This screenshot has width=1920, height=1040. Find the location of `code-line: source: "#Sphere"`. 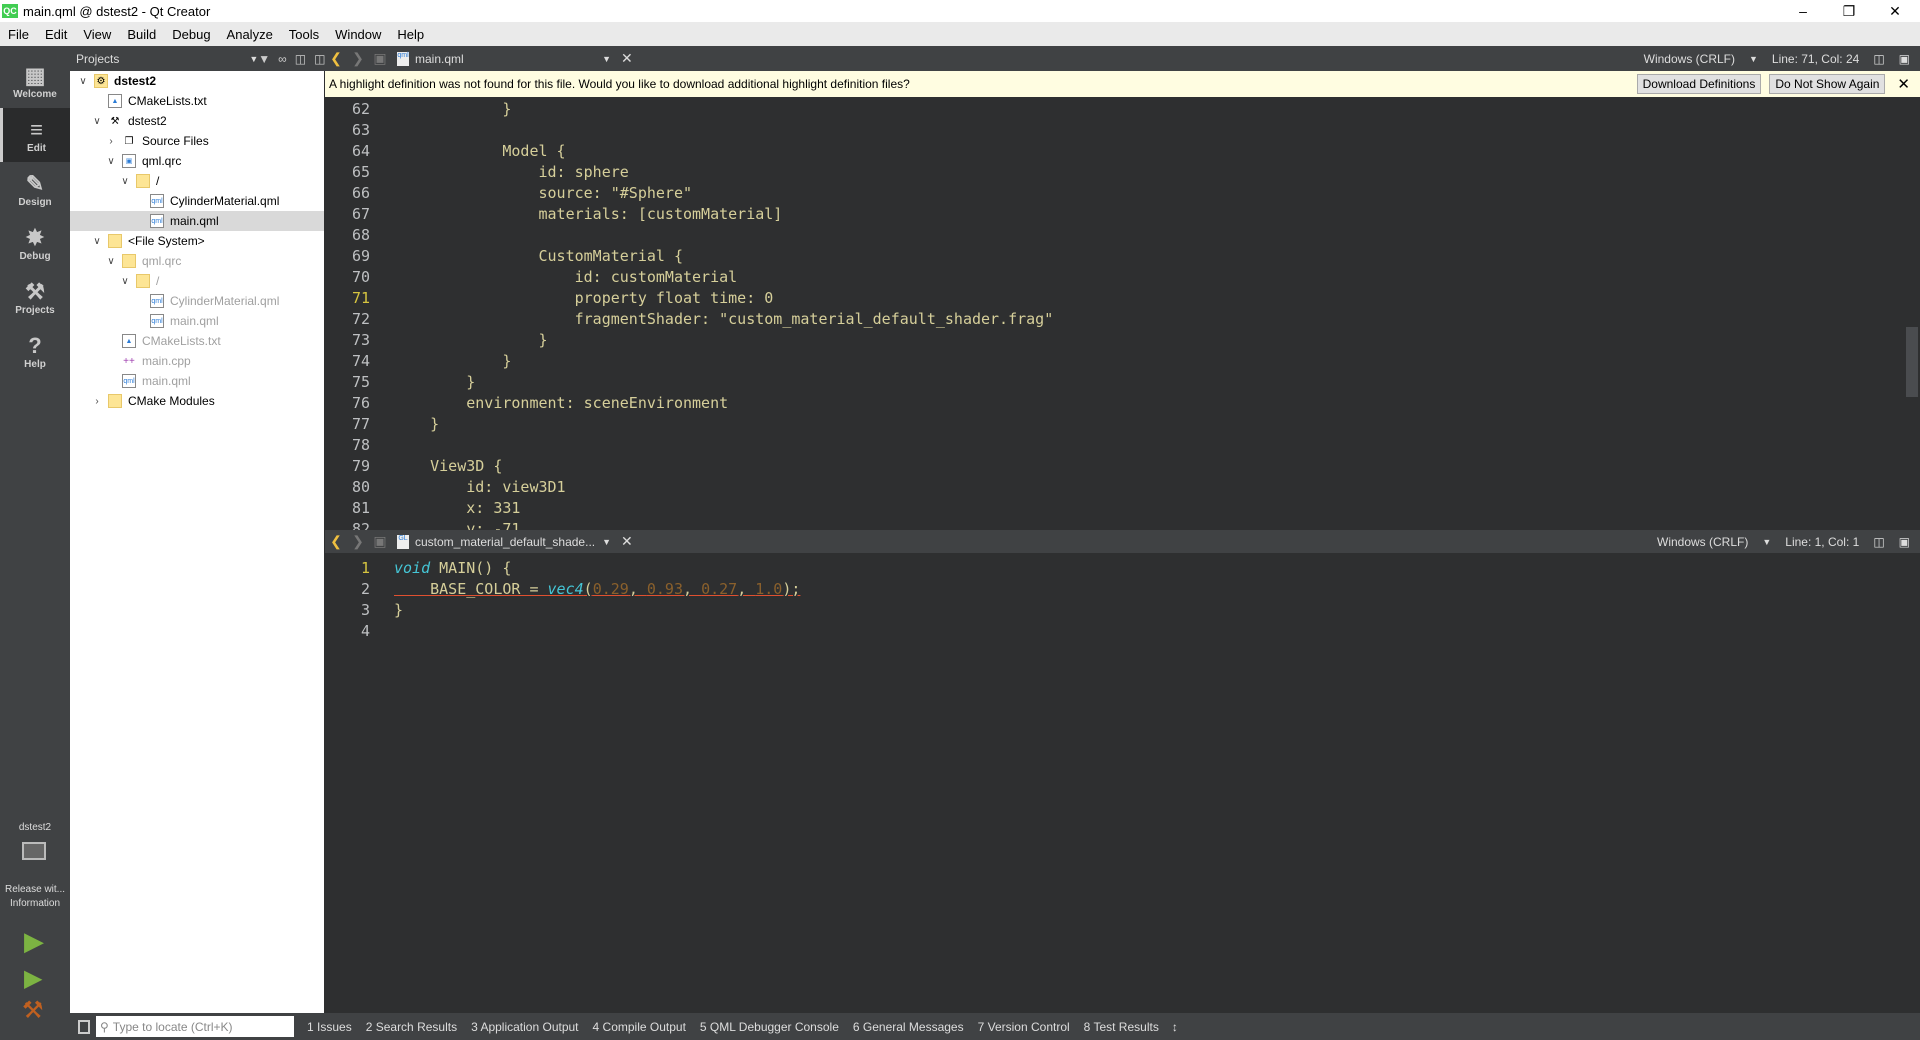

code-line: source: "#Sphere" is located at coordinates (1147, 193).